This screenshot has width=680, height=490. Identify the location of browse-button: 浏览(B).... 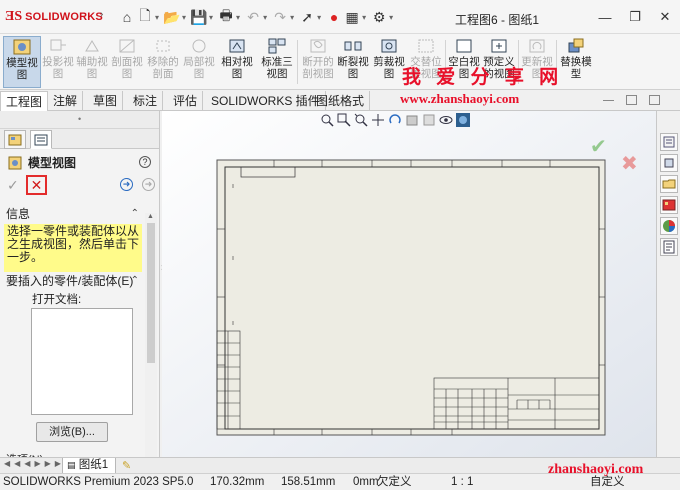
(72, 432).